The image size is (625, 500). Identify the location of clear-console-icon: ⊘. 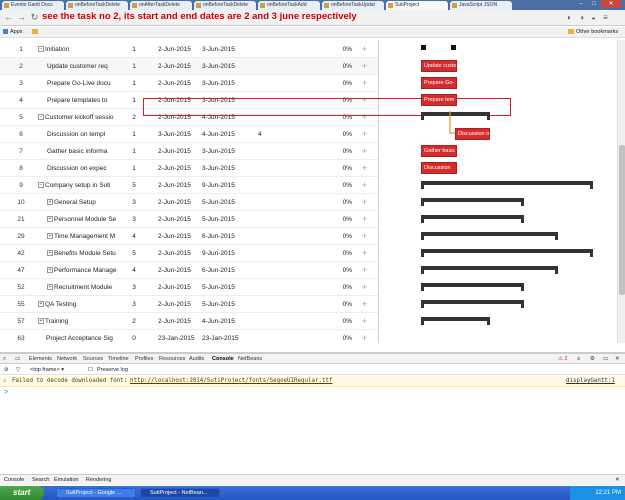
(6, 370).